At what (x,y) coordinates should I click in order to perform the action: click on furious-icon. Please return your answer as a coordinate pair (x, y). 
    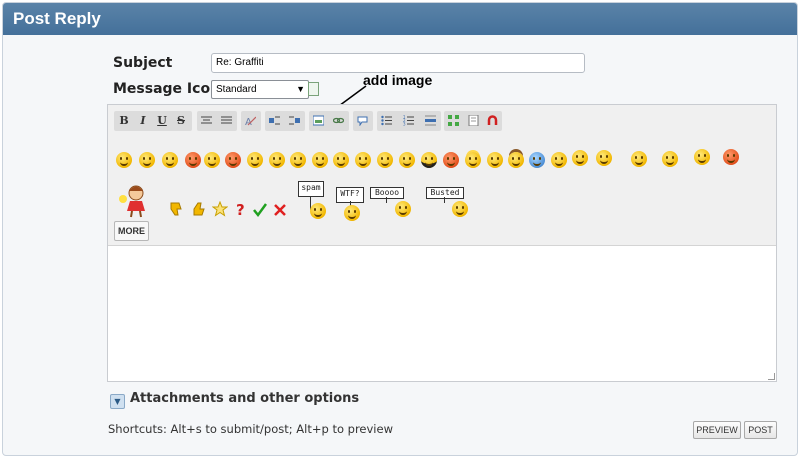
    Looking at the image, I should click on (731, 157).